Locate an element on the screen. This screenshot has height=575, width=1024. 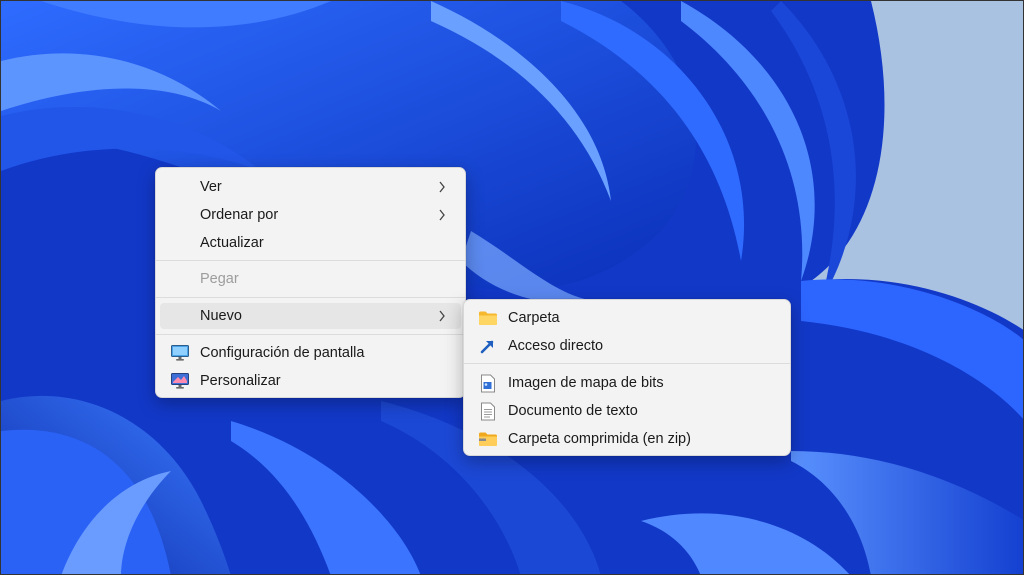
submenu-item-imagen-de-mapa-de-bits: Imagen de mapa de bits is located at coordinates (627, 383).